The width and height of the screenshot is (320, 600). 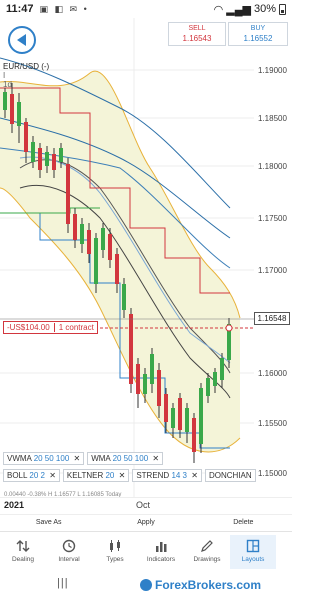 I want to click on back-arrow-icon, so click(x=21, y=40).